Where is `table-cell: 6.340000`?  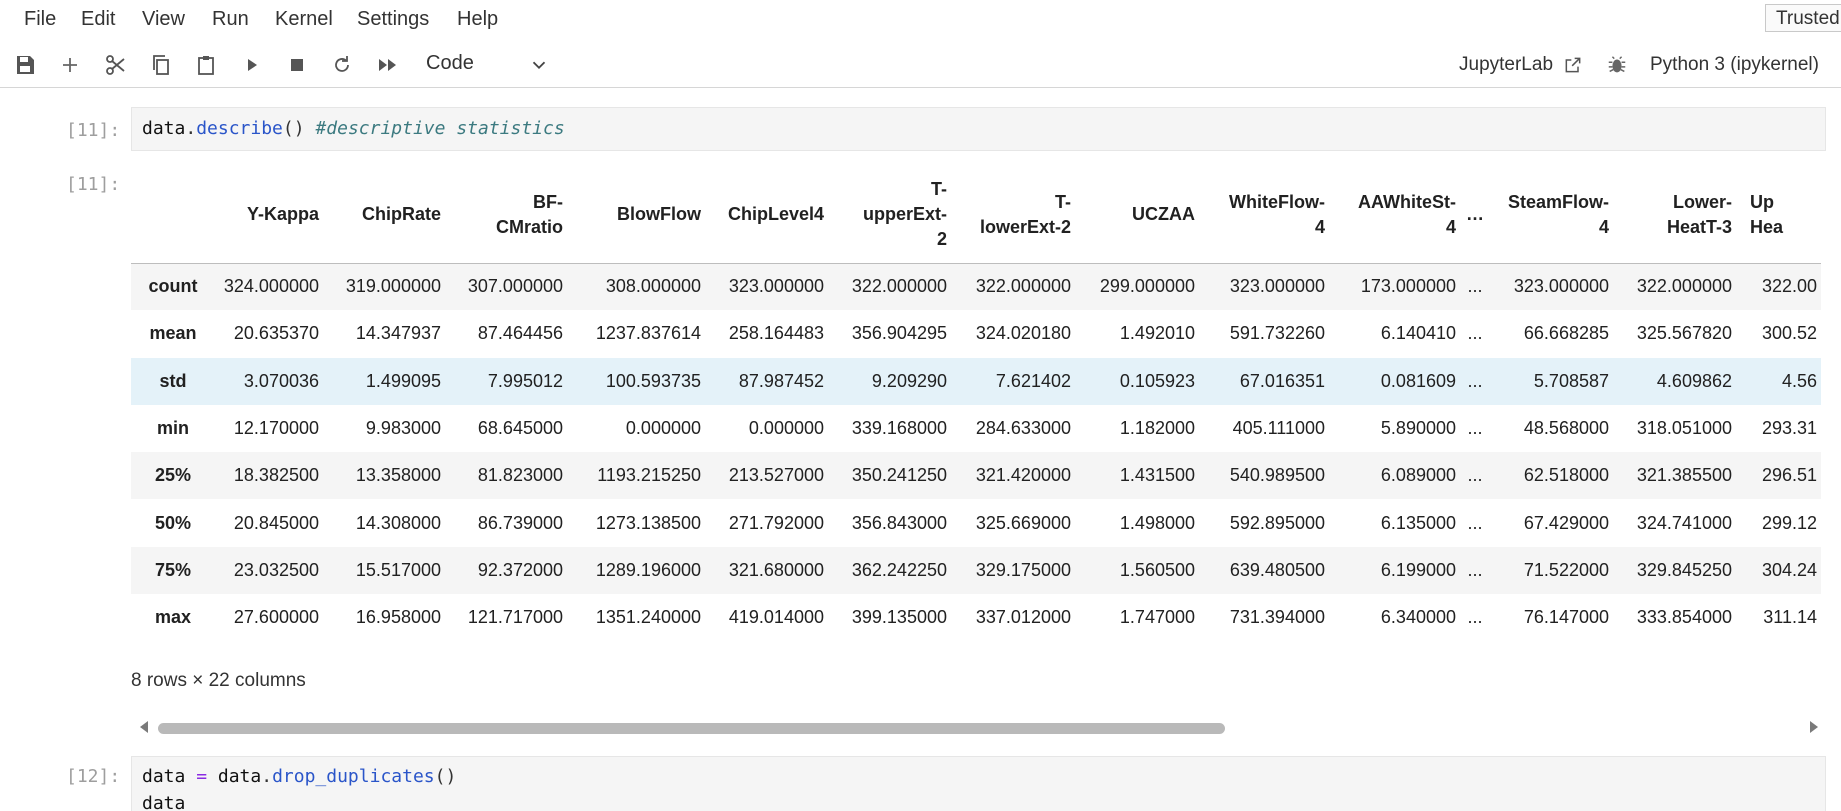 table-cell: 6.340000 is located at coordinates (1418, 617).